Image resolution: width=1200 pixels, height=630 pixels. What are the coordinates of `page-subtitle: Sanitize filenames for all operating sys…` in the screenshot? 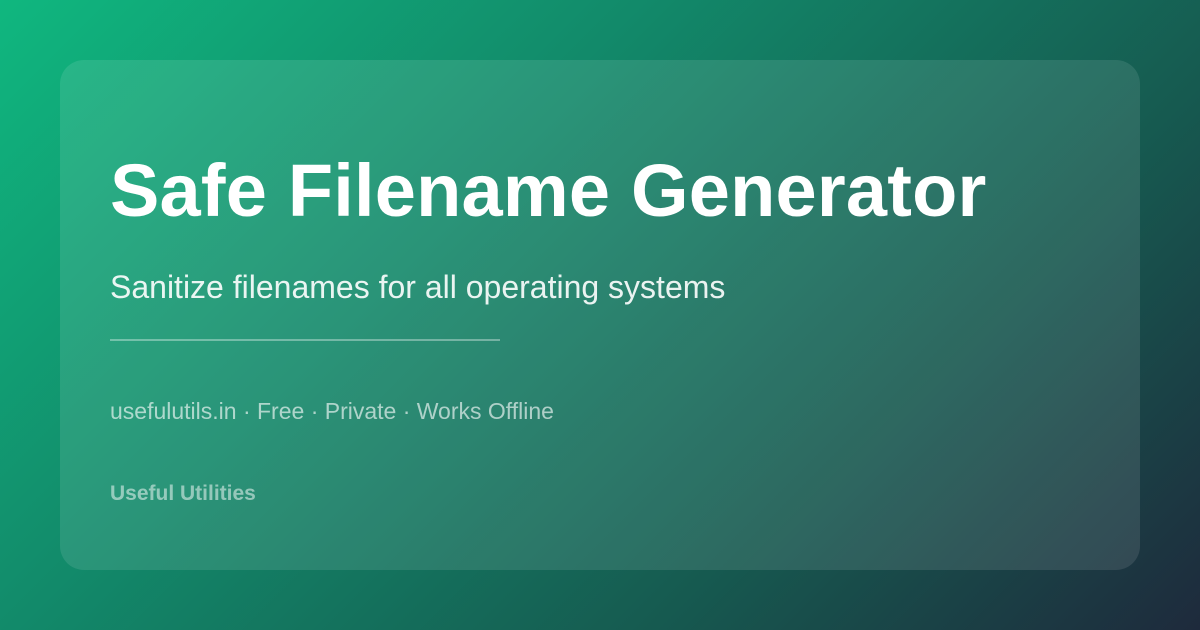 It's located at (418, 287).